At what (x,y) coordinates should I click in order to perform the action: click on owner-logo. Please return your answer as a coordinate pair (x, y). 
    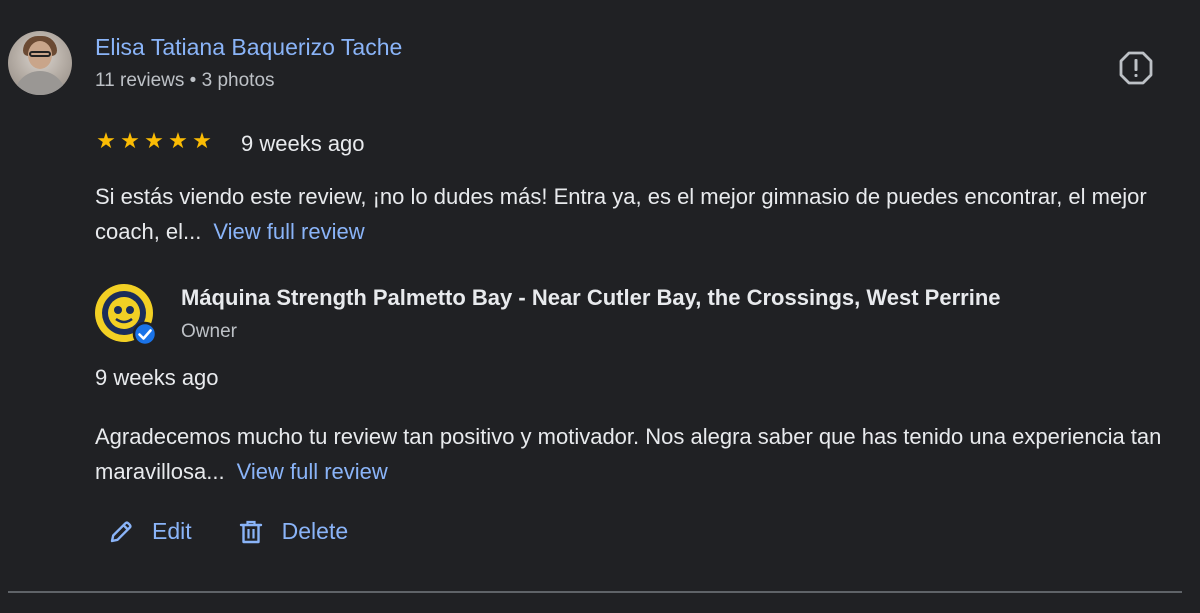
    Looking at the image, I should click on (126, 315).